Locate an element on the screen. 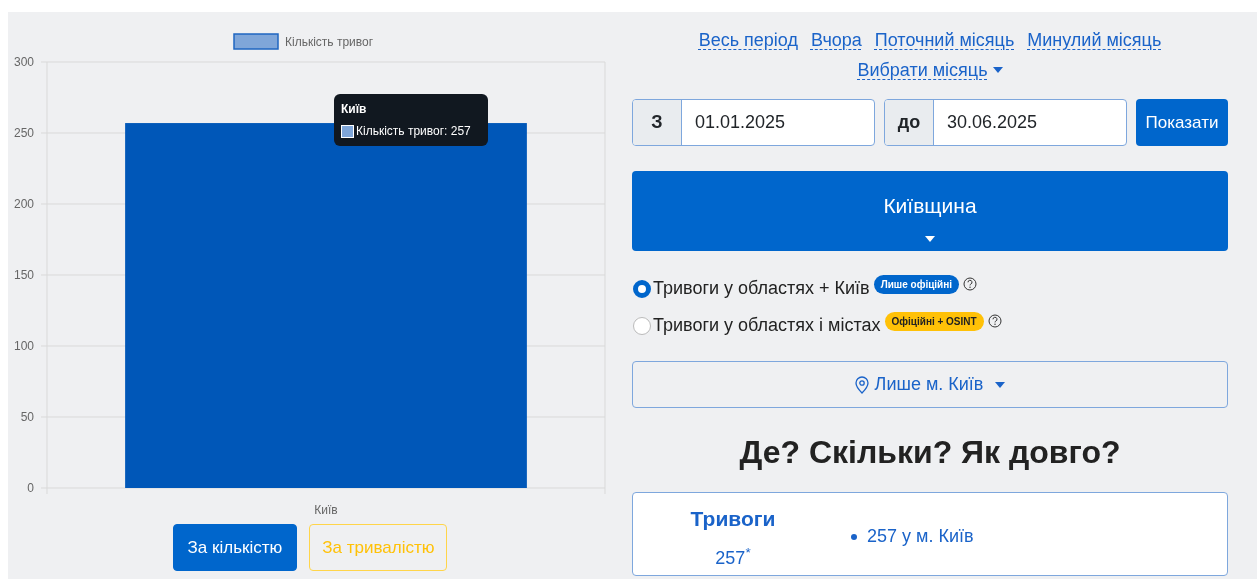 The width and height of the screenshot is (1257, 579). radio-label: Тривоги у областях і містах is located at coordinates (767, 325).